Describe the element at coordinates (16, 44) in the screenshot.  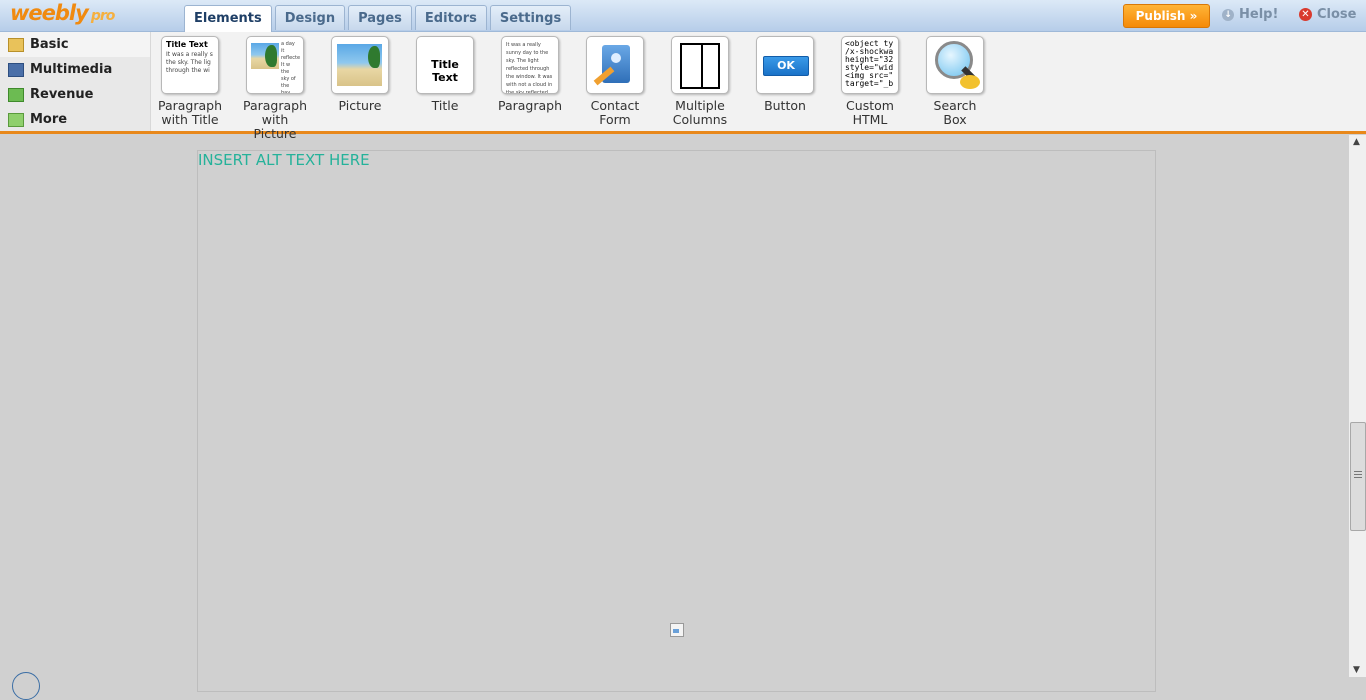
I see `folder-icon` at that location.